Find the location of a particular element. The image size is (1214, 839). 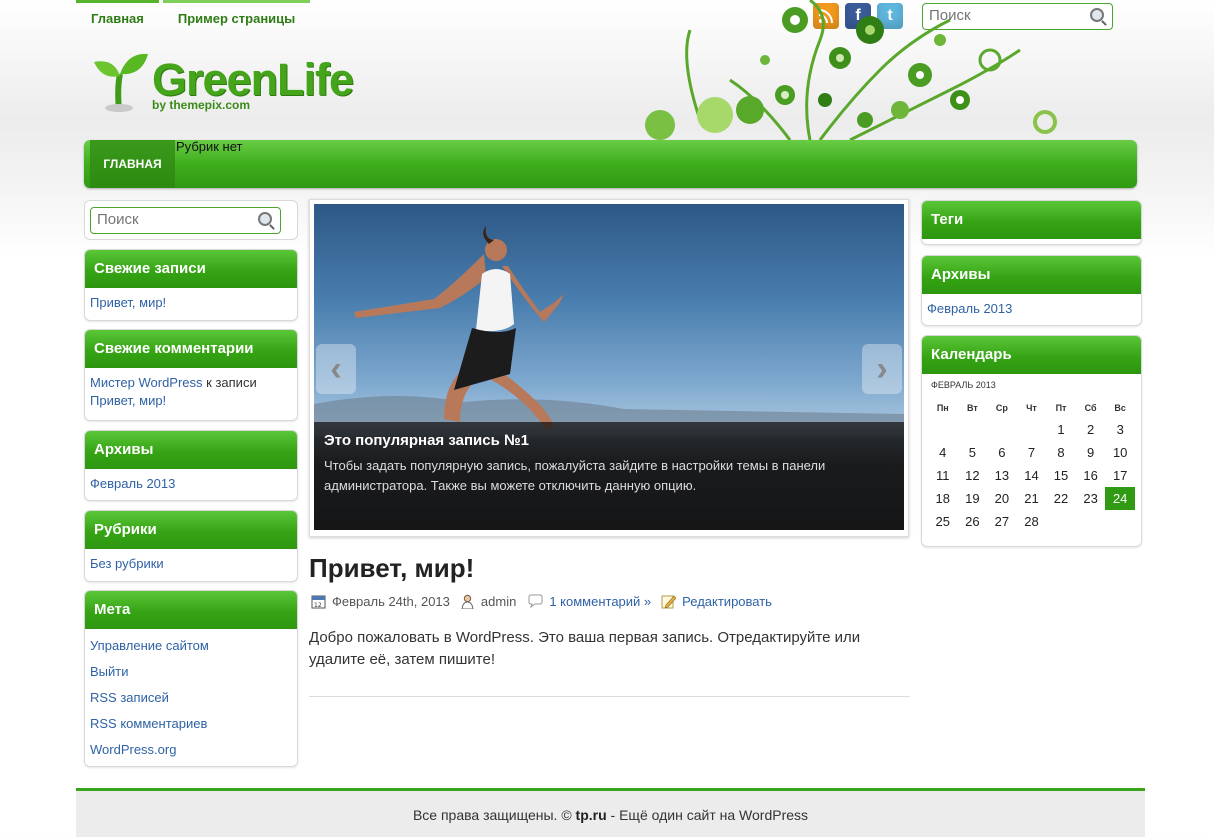

comment-connector: к записи is located at coordinates (231, 382).